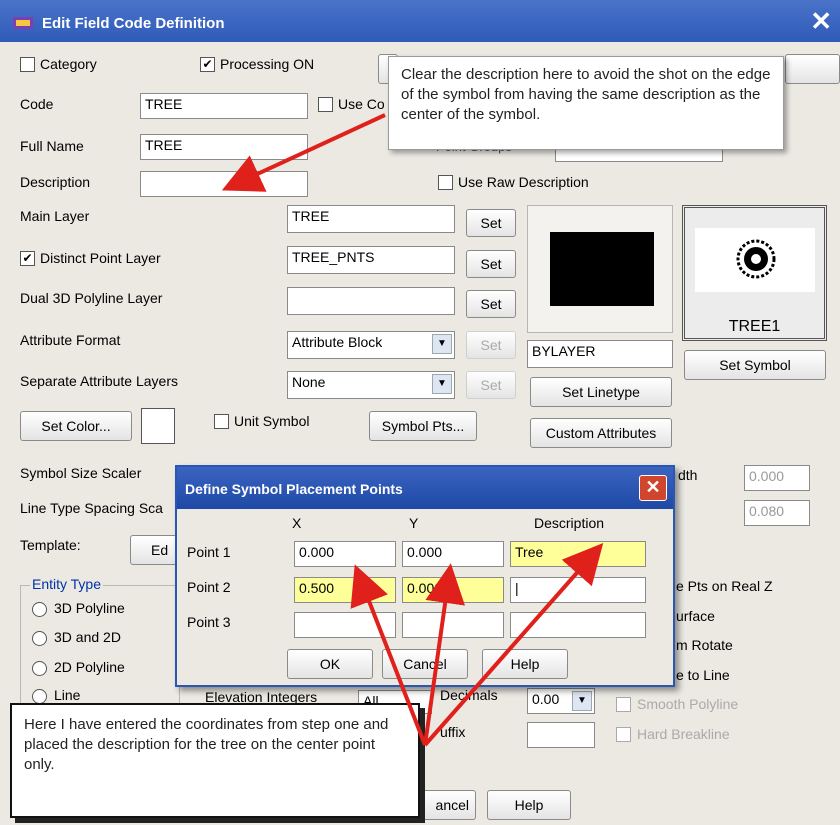 Image resolution: width=840 pixels, height=825 pixels. I want to click on arrow-to-point-2-x, so click(388, 655).